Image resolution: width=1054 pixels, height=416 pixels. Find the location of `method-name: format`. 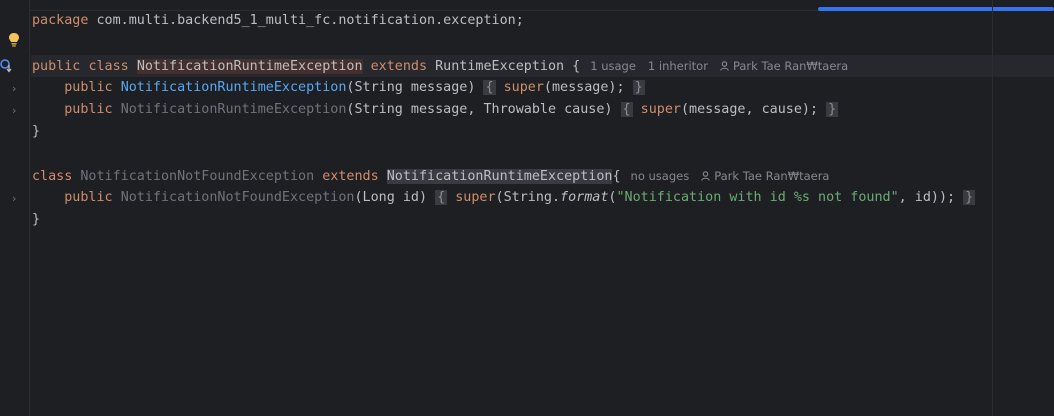

method-name: format is located at coordinates (584, 197).